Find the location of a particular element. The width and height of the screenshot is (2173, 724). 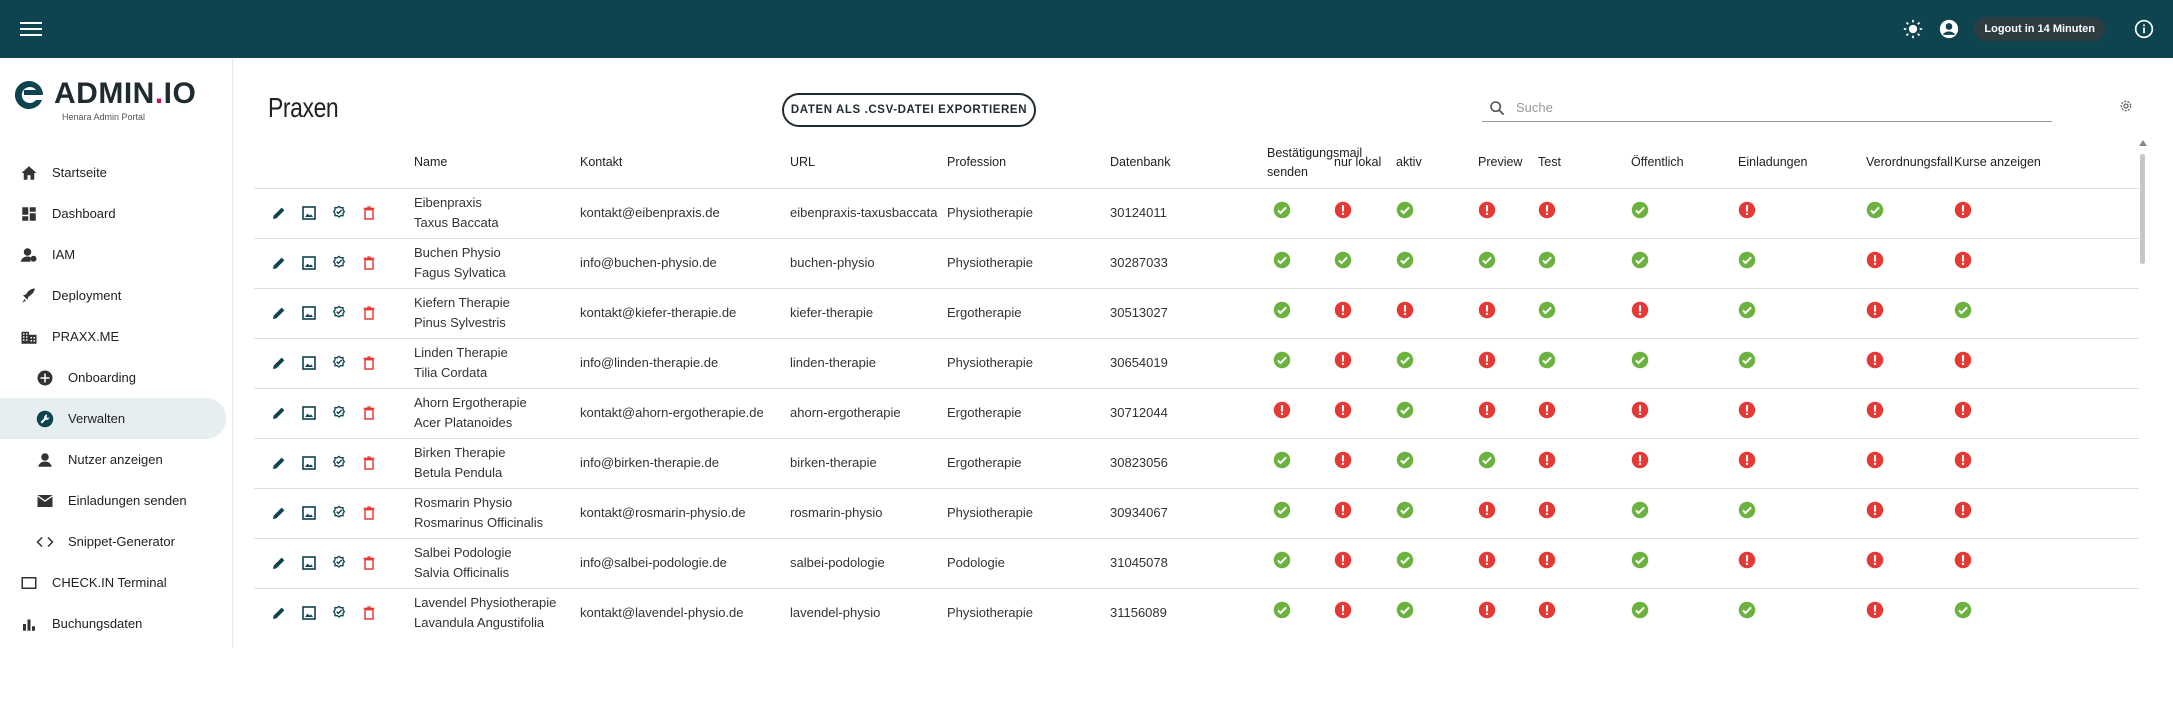

sidebar-item-snippet-generator: Snippet-Generator is located at coordinates (116, 541).